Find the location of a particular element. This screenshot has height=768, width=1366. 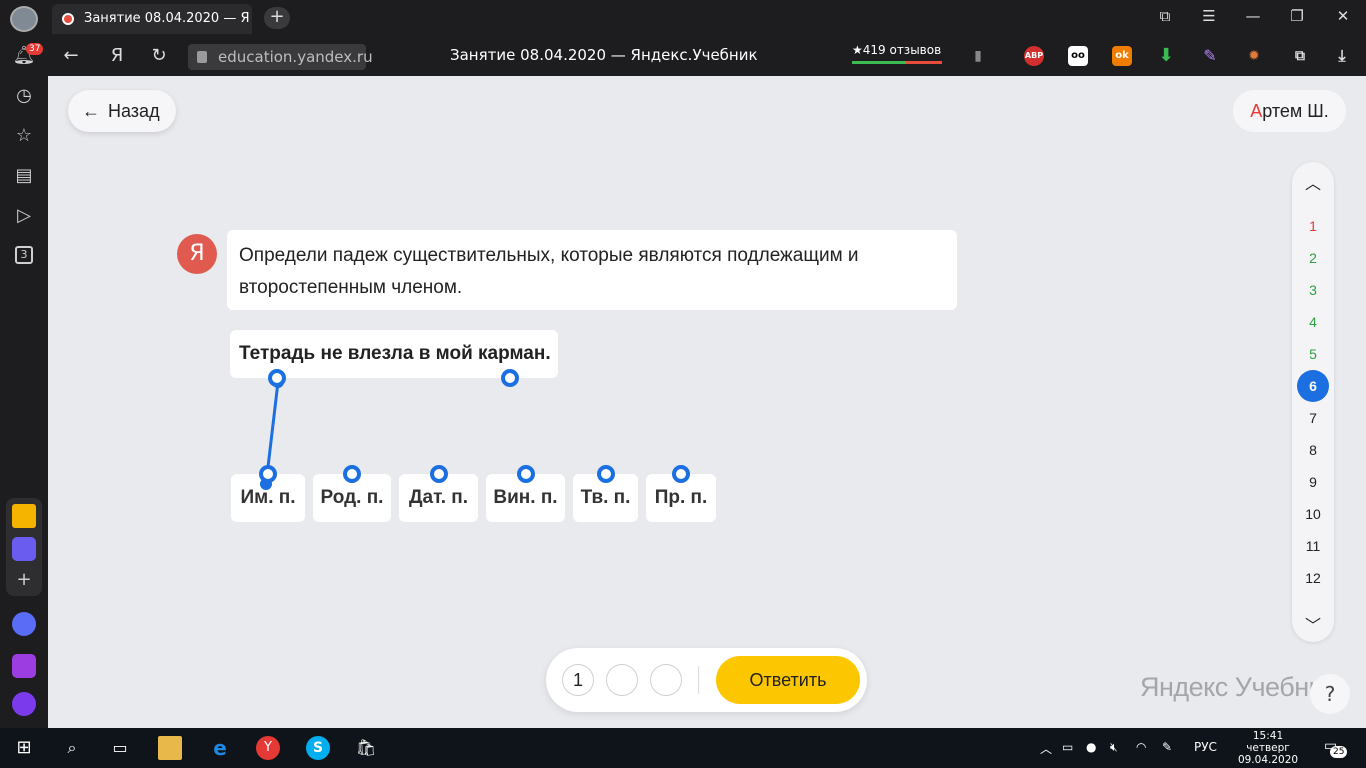

connector-dot-tv is located at coordinates (606, 474).